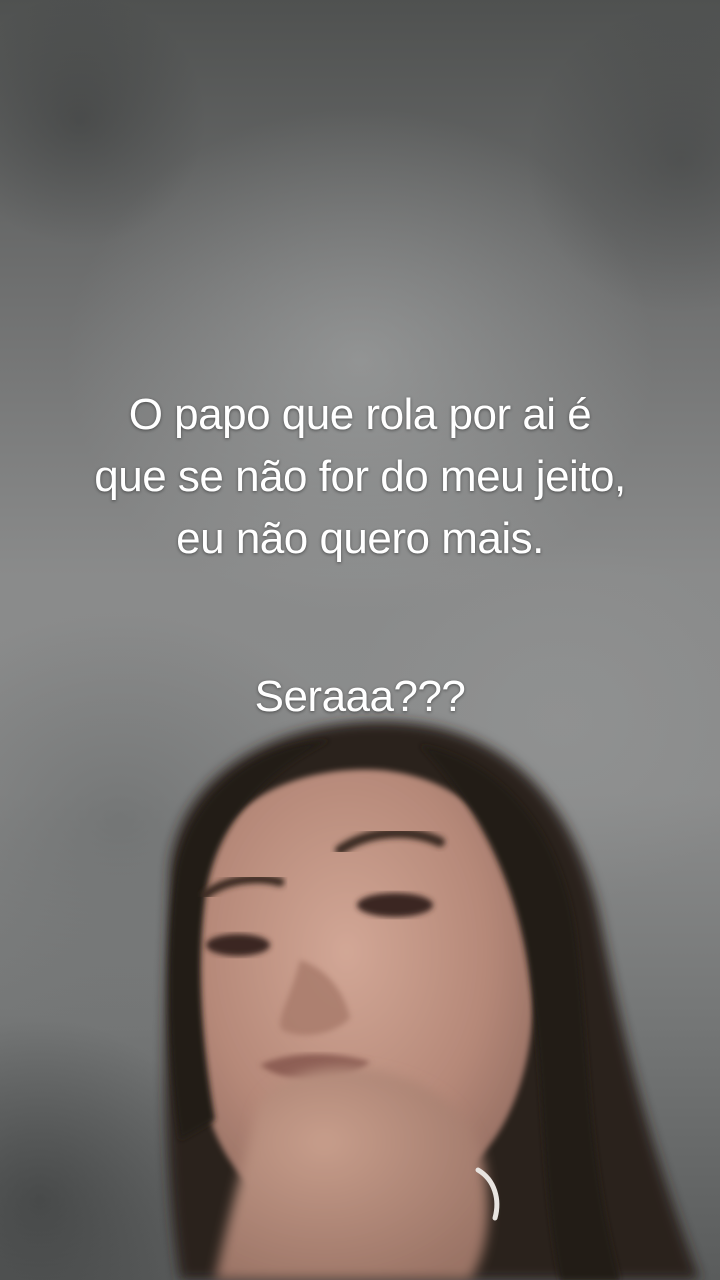 This screenshot has width=720, height=1280. What do you see at coordinates (238, 945) in the screenshot?
I see `left-eye` at bounding box center [238, 945].